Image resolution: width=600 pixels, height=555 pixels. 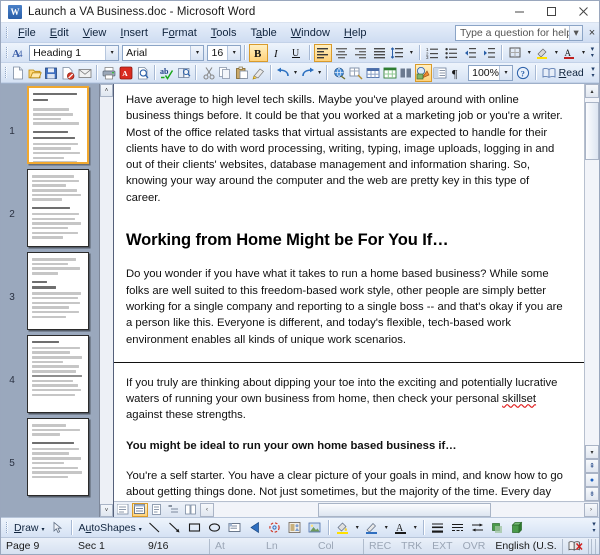 I want to click on redo-button, so click(x=307, y=73).